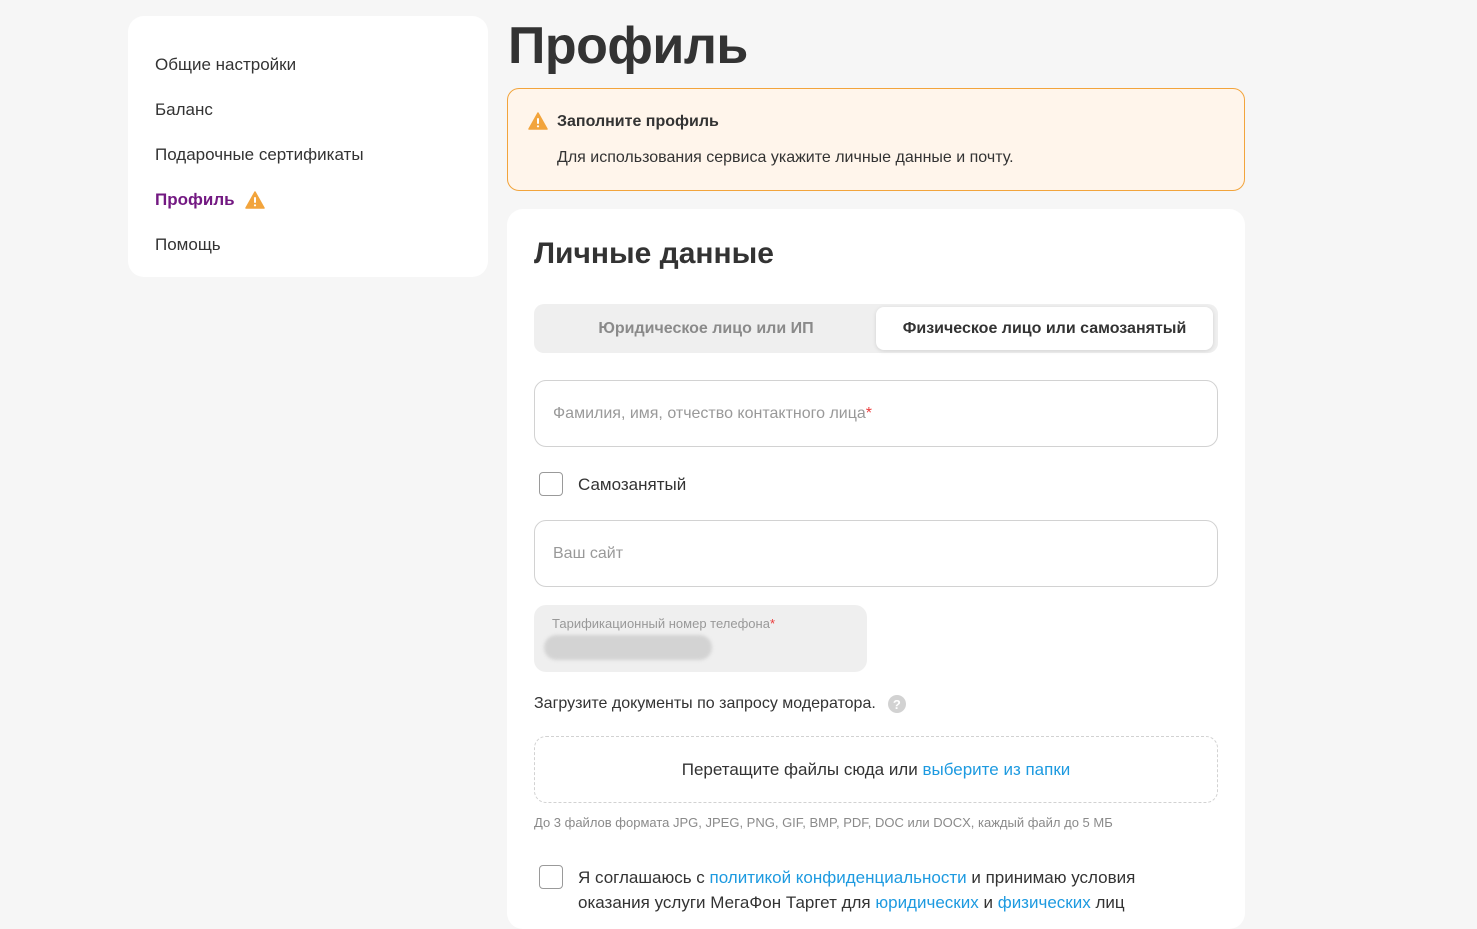  Describe the element at coordinates (1044, 902) in the screenshot. I see `individuals-link: физических` at that location.